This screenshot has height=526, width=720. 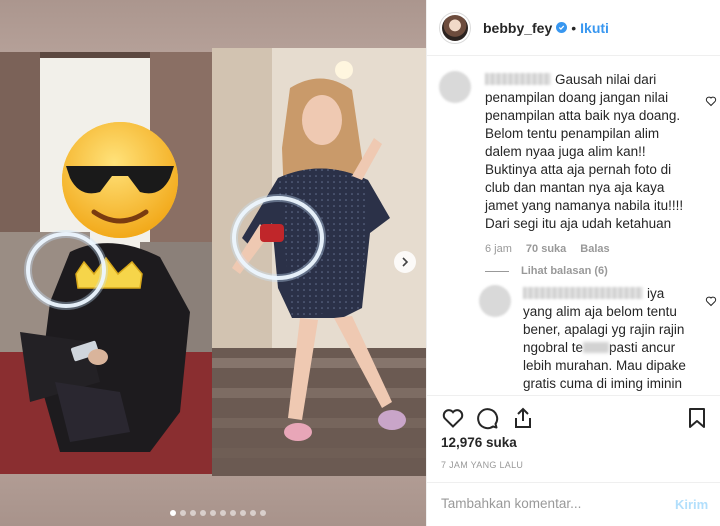 I want to click on chevron-right-icon, so click(x=405, y=262).